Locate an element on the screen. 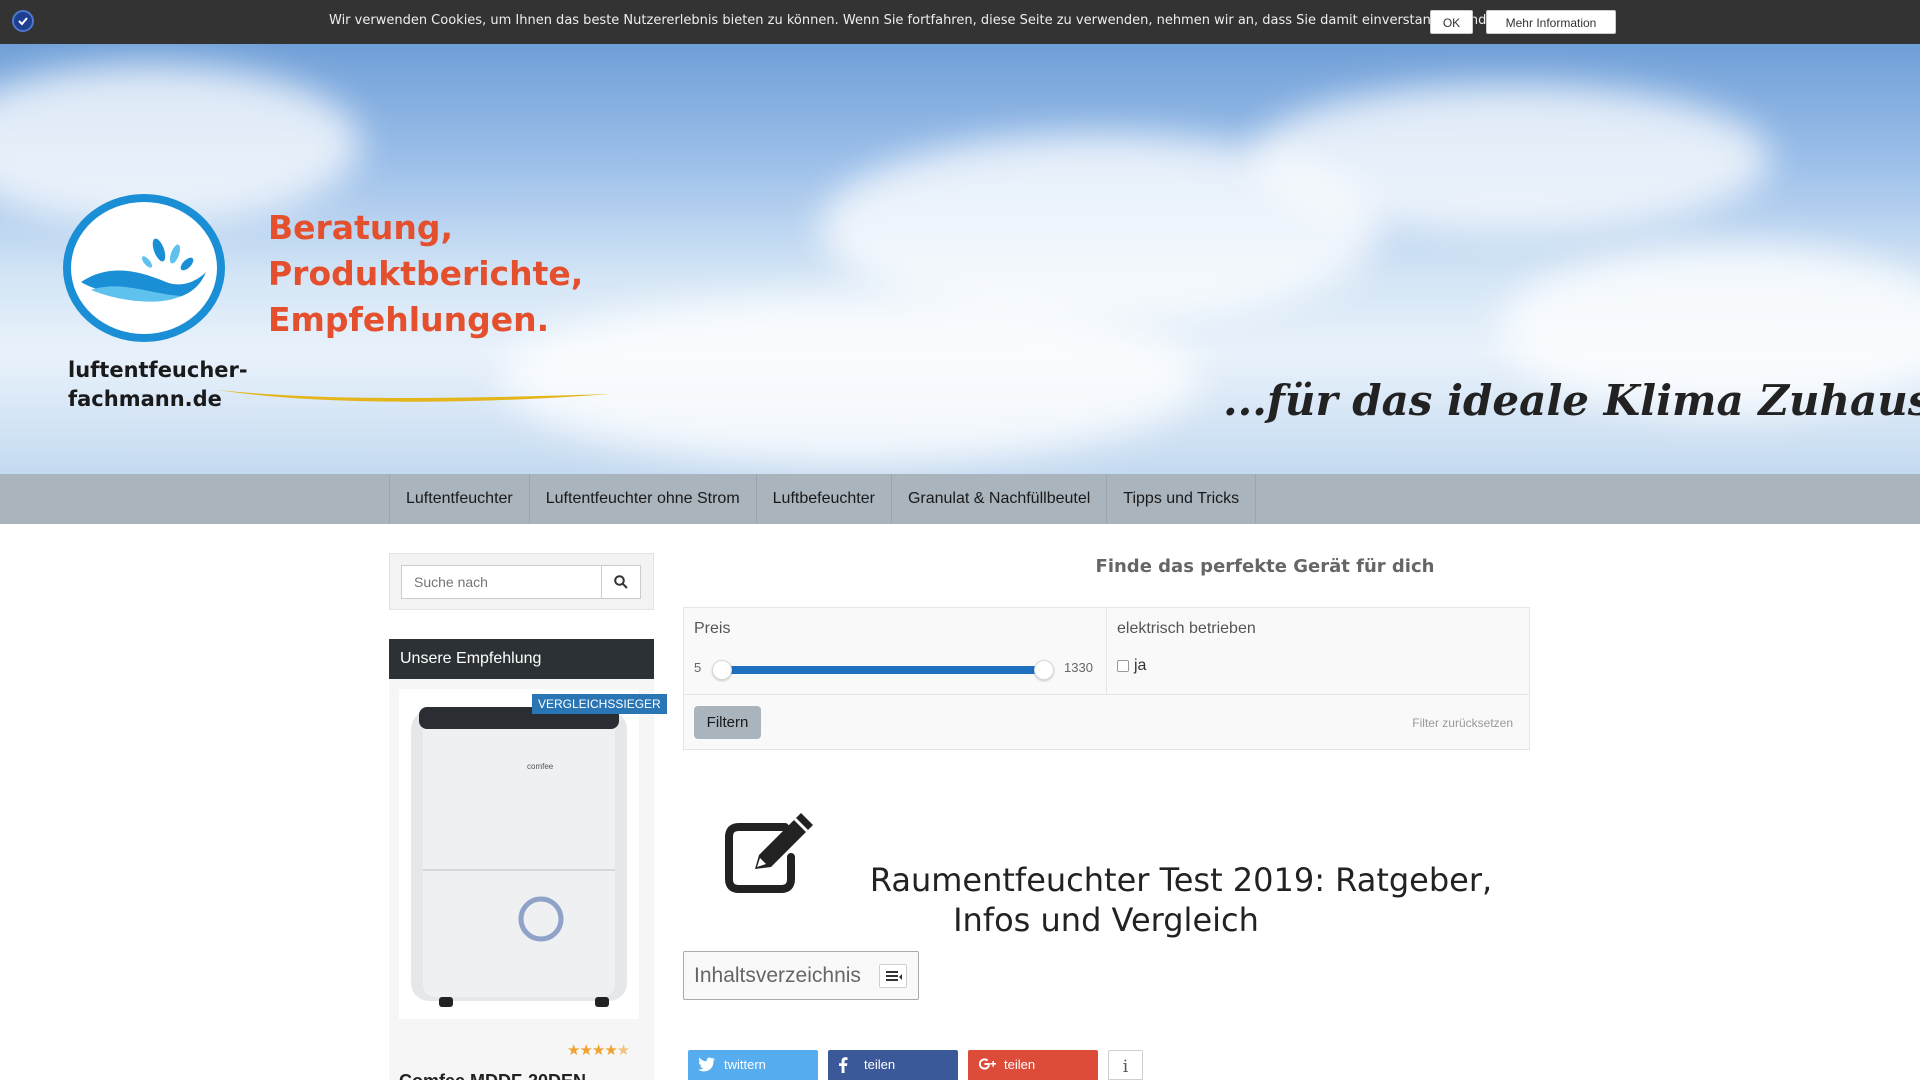 The height and width of the screenshot is (1080, 1920). twitter-icon is located at coordinates (706, 1064).